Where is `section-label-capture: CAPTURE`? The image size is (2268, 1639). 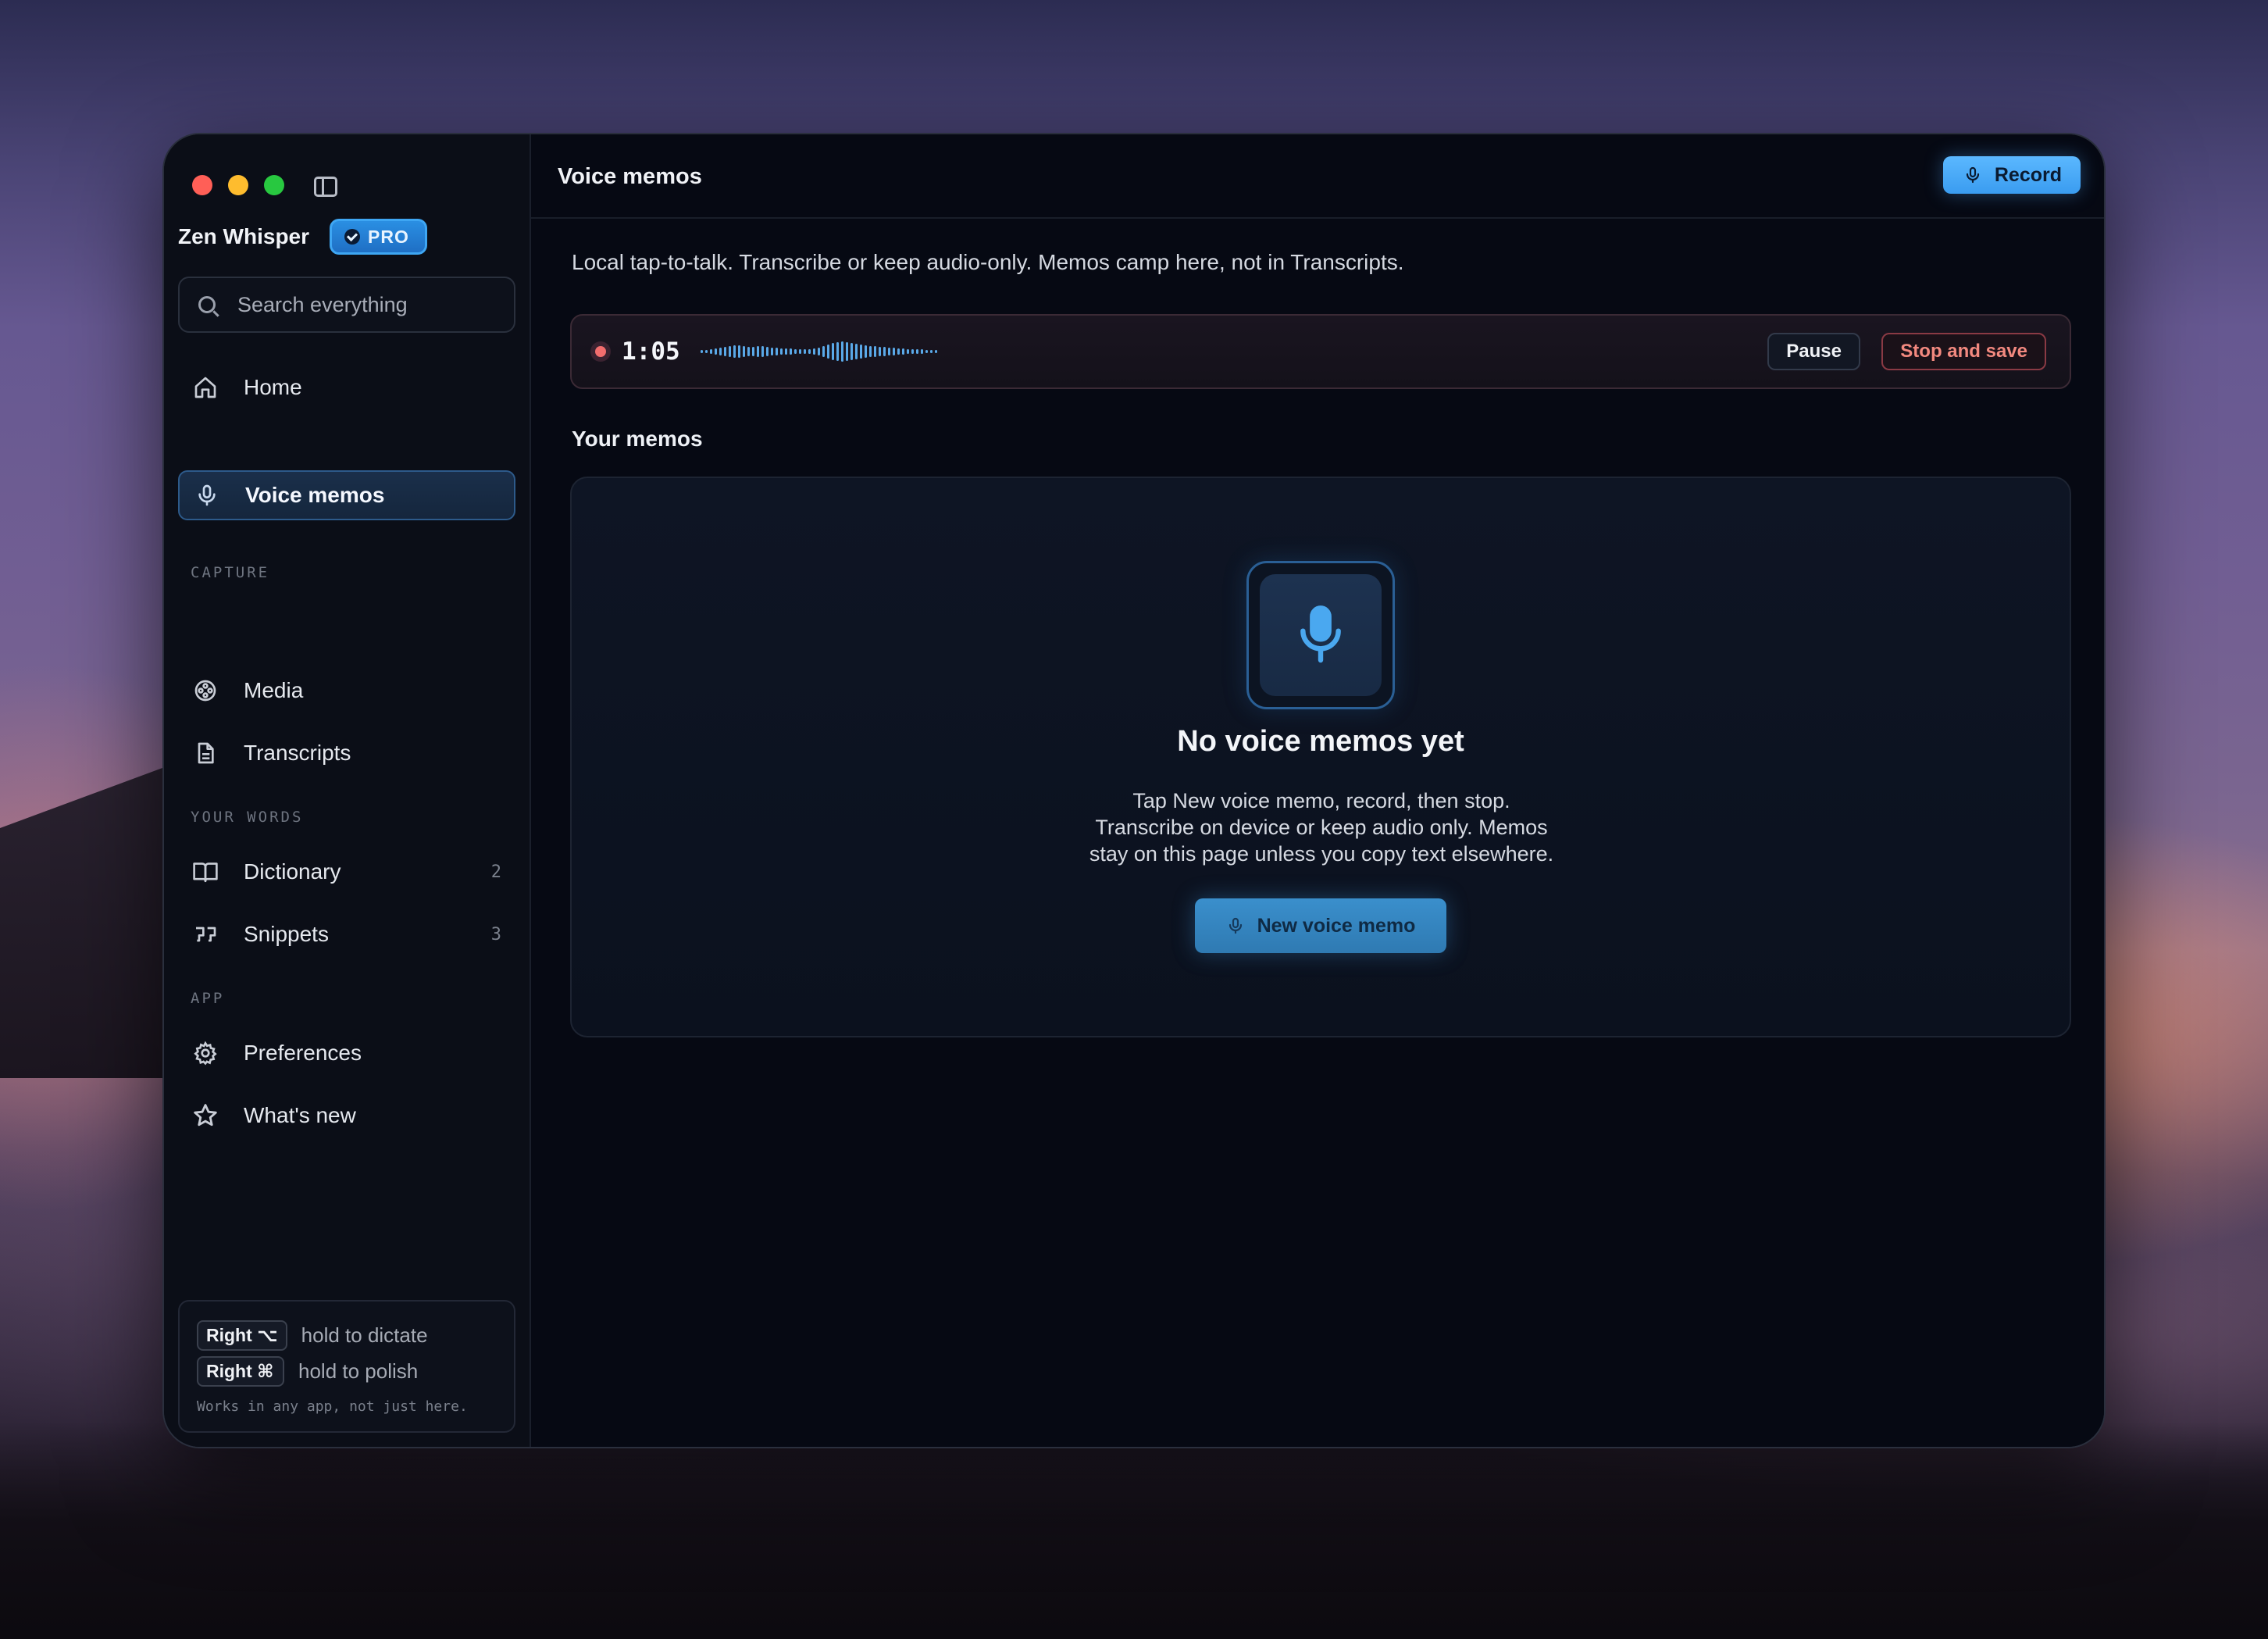
section-label-capture: CAPTURE is located at coordinates (230, 572).